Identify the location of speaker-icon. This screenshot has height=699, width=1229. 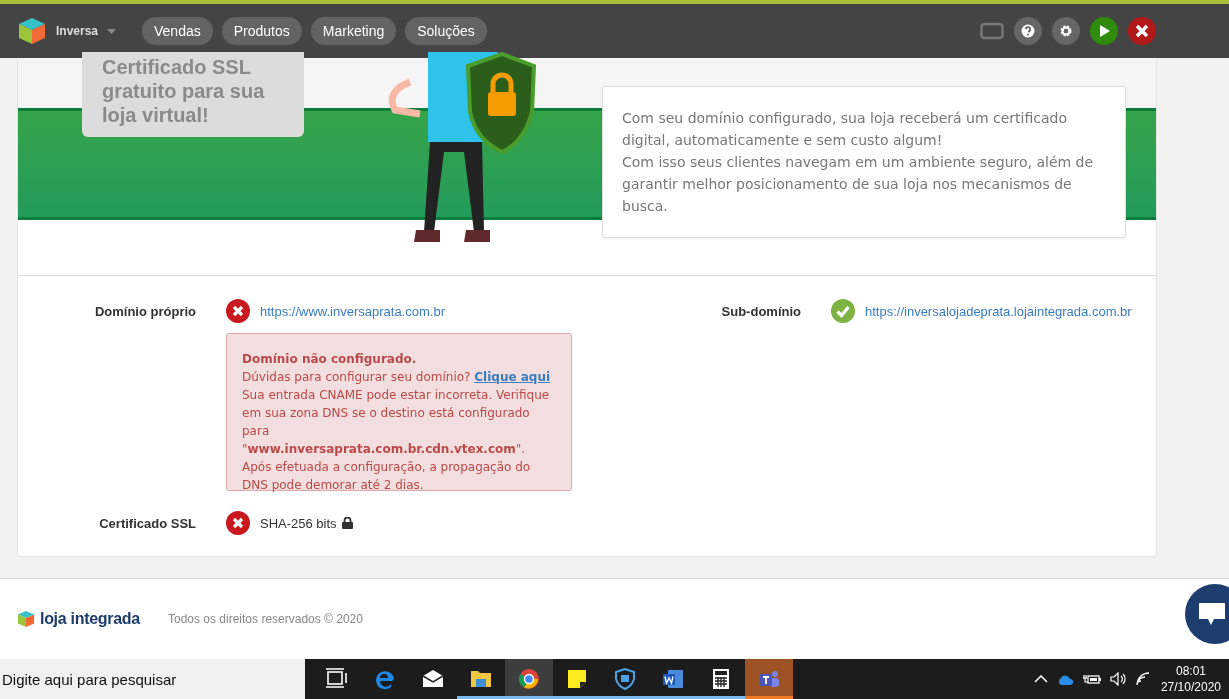
(1118, 679).